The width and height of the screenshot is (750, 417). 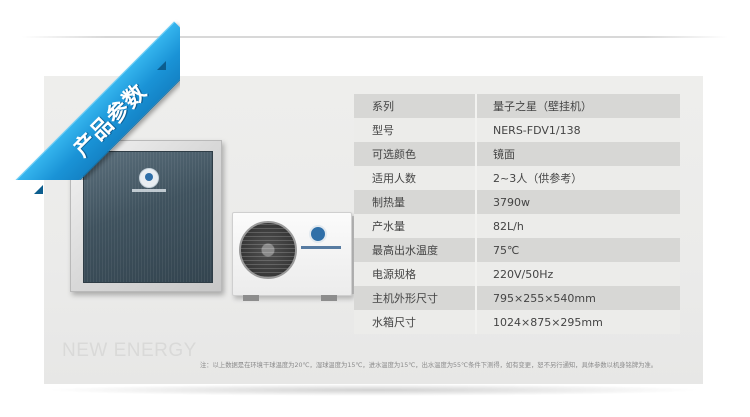 I want to click on spec-value: 3790w, so click(x=578, y=202).